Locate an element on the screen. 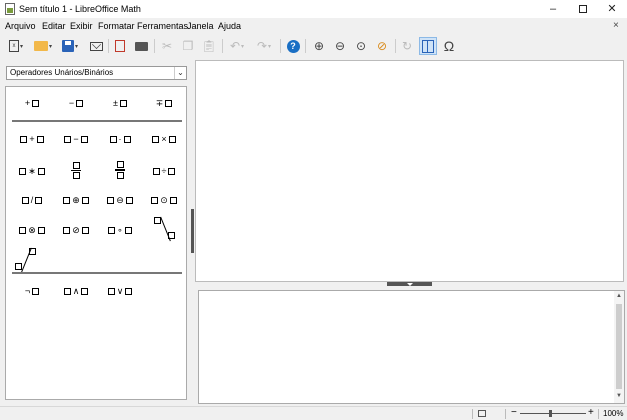  element-division: ÷ is located at coordinates (164, 171).